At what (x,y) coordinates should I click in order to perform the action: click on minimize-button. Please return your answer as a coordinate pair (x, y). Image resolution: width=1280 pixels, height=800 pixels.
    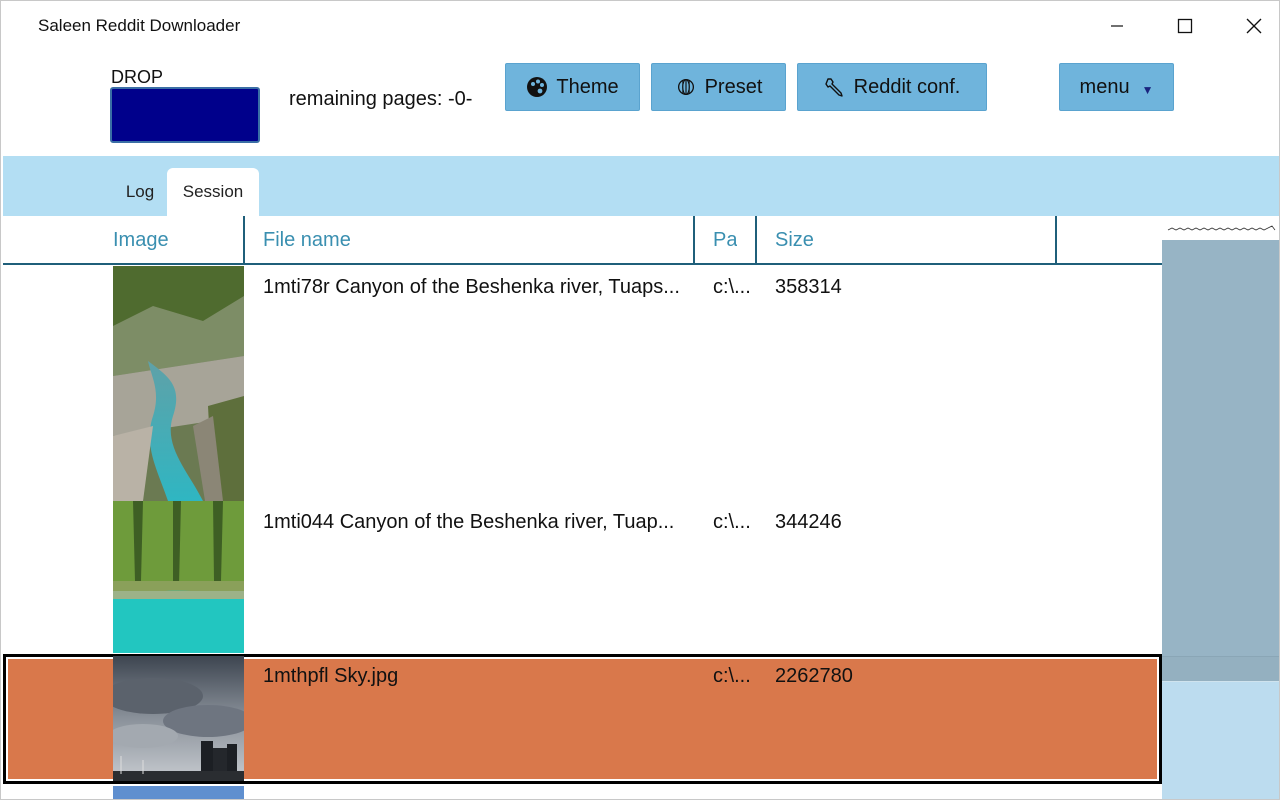
    Looking at the image, I should click on (1117, 26).